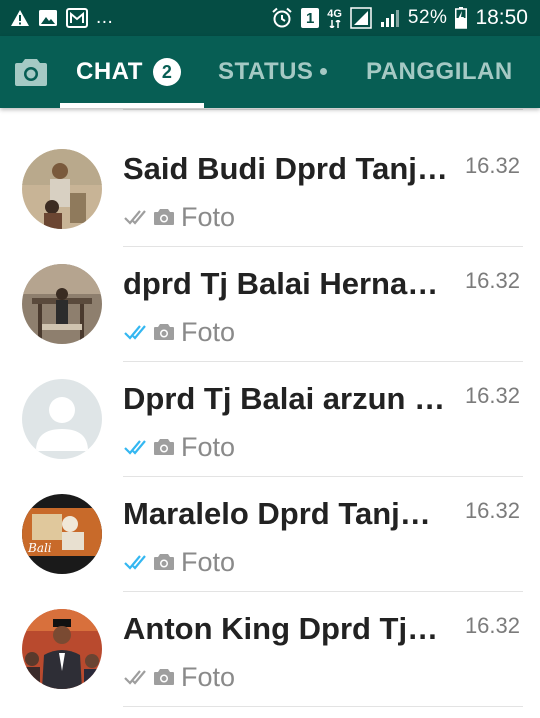 This screenshot has height=718, width=540. I want to click on sim-number: 1, so click(310, 18).